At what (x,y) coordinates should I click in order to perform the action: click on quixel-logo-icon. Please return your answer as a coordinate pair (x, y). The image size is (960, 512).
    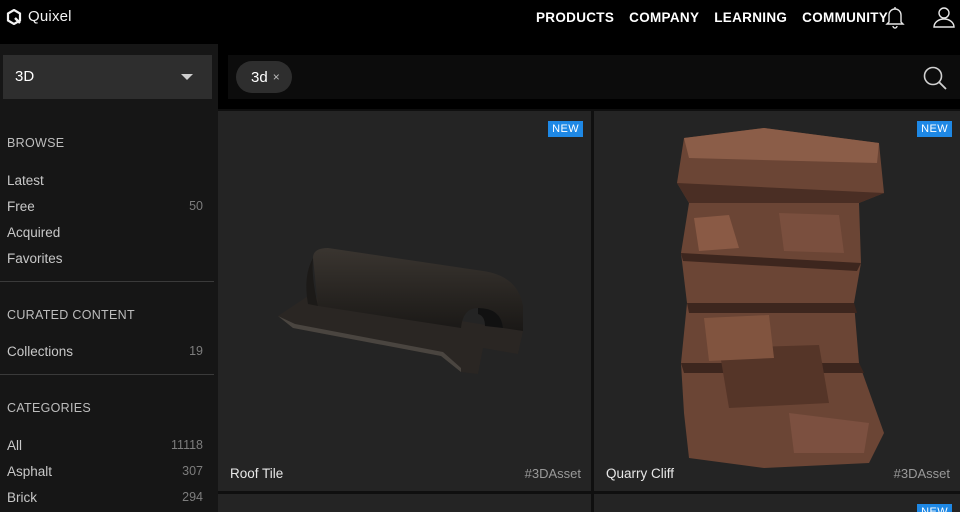
    Looking at the image, I should click on (14, 16).